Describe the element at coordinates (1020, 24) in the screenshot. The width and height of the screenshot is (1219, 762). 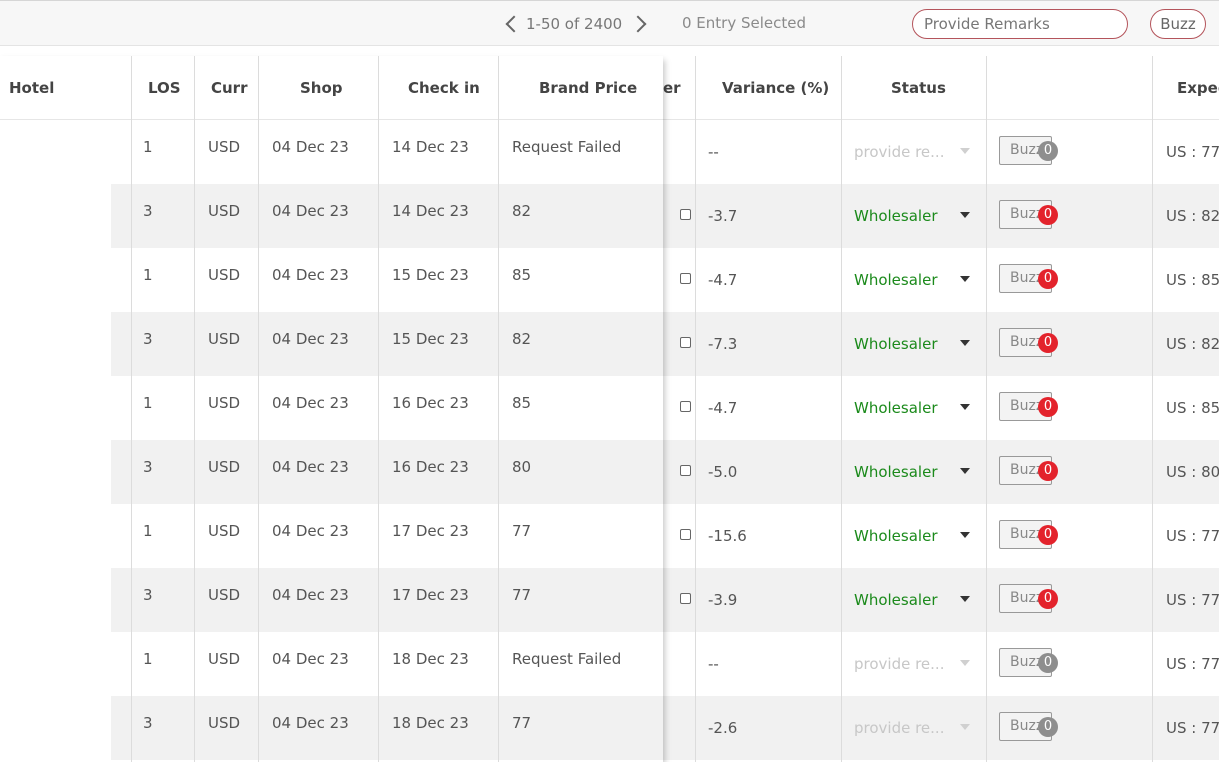
I see `remarks-input` at that location.